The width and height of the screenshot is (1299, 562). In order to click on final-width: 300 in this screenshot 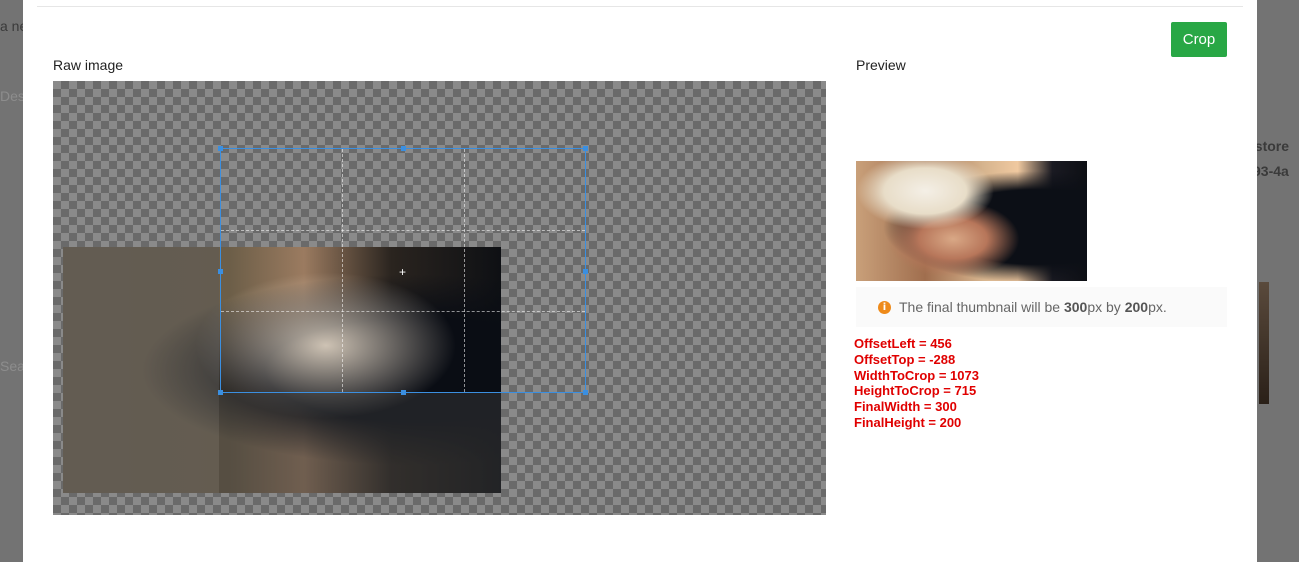, I will do `click(1075, 307)`.